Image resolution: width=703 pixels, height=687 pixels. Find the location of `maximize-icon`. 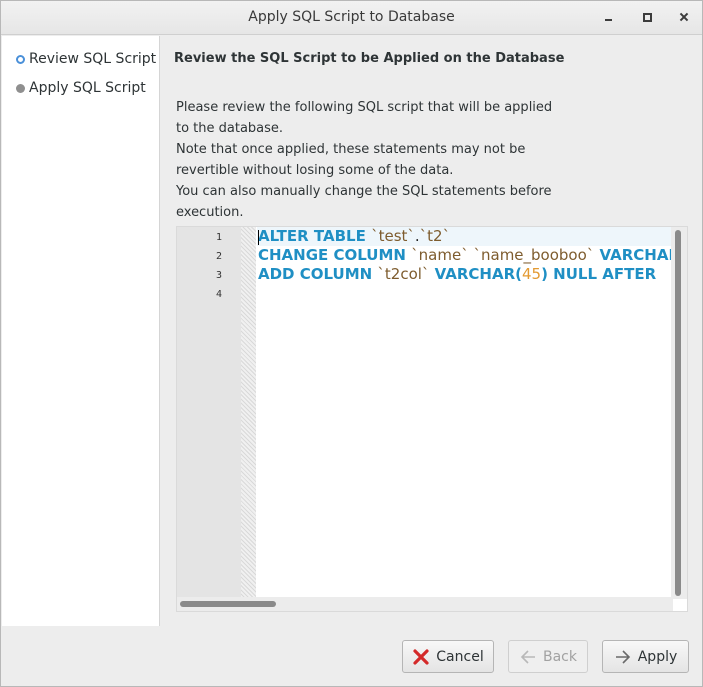

maximize-icon is located at coordinates (648, 17).